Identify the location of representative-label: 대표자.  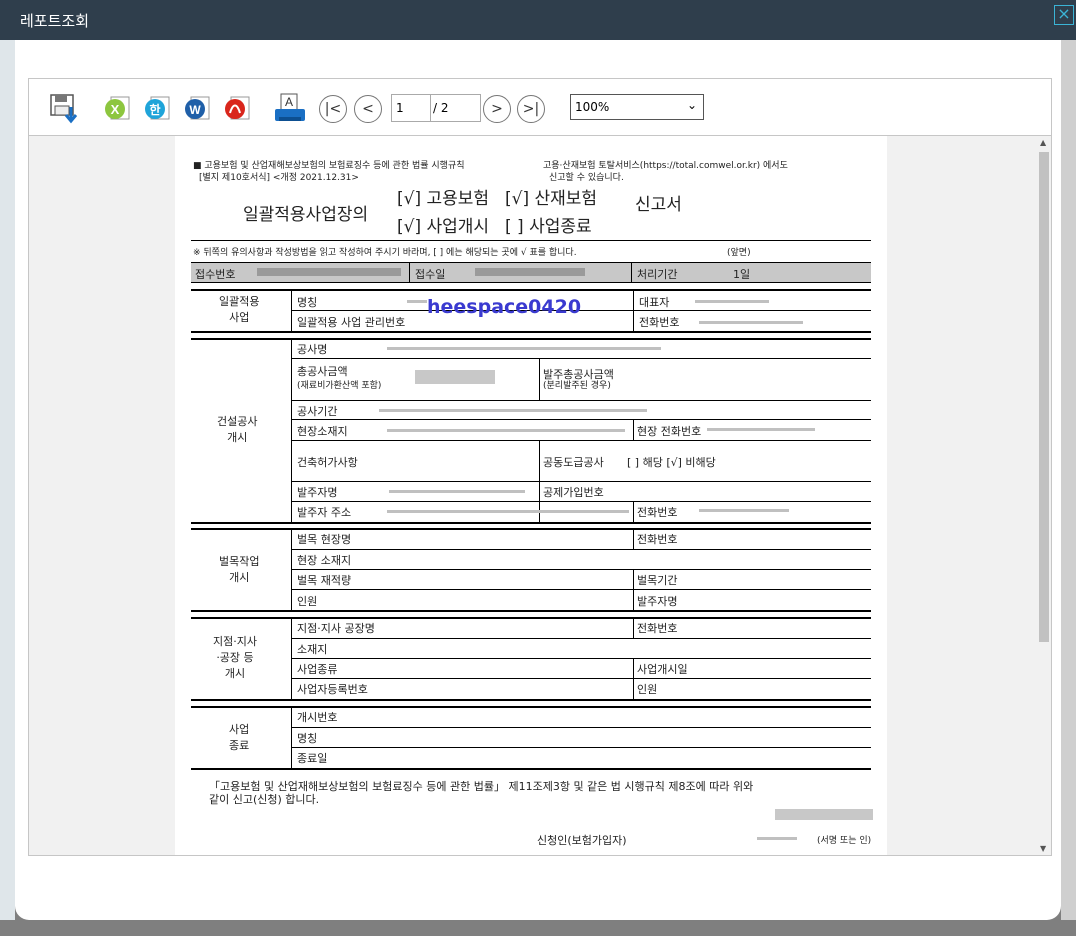
(654, 302).